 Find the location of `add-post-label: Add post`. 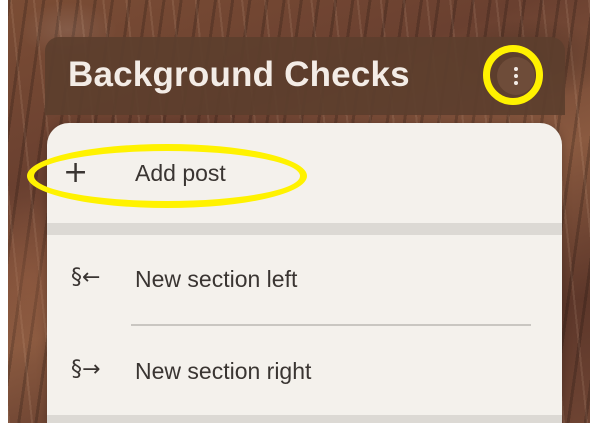

add-post-label: Add post is located at coordinates (180, 173).